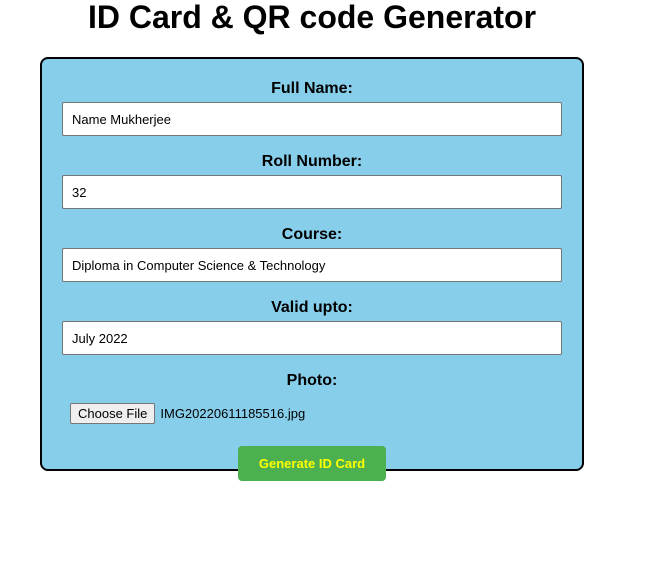 Image resolution: width=651 pixels, height=583 pixels. I want to click on roll-number-label: Roll Number:, so click(312, 161).